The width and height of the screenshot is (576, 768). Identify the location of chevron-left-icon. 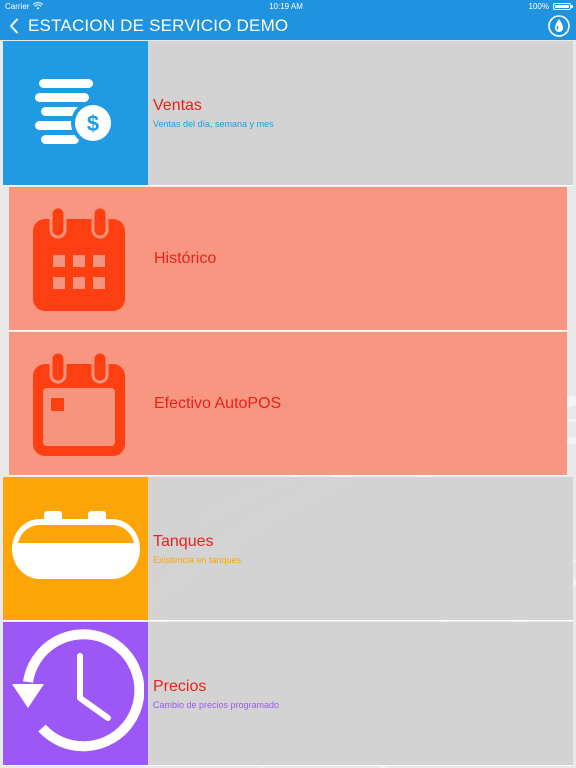
(14, 26).